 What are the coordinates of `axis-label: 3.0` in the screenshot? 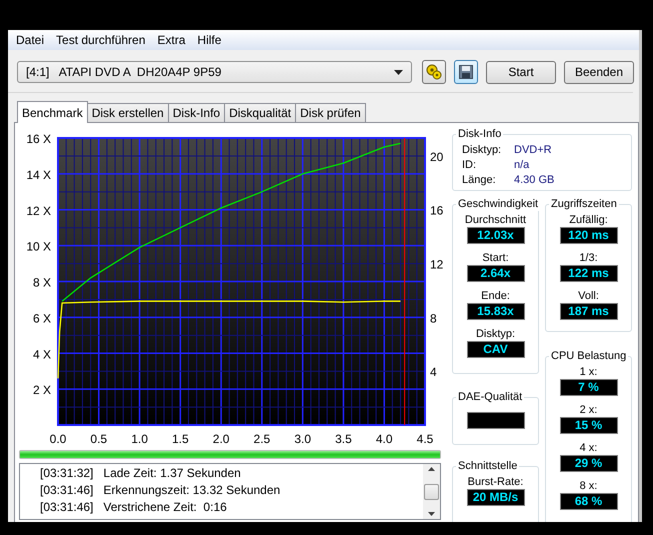 It's located at (302, 439).